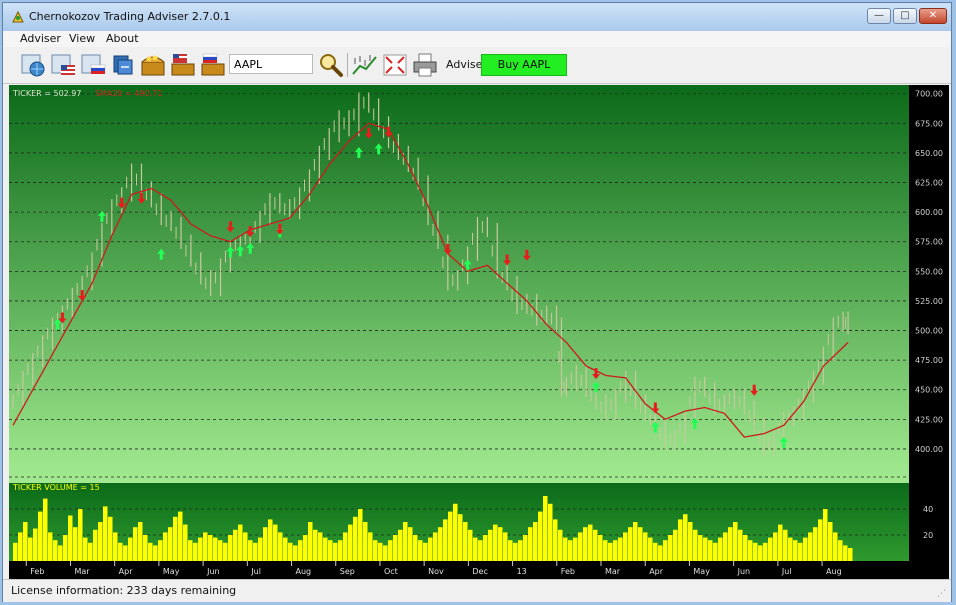 The image size is (956, 605). Describe the element at coordinates (304, 571) in the screenshot. I see `x-tick-label: Aug` at that location.